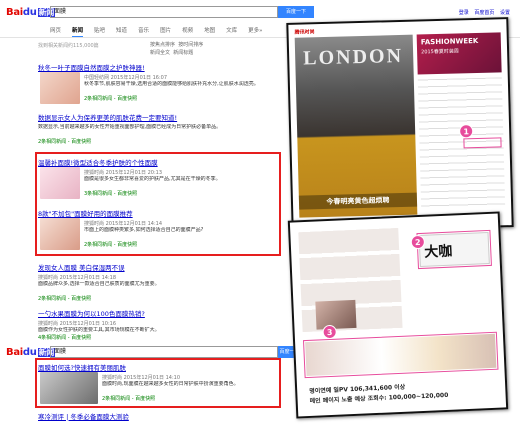  I want to click on search-input: 面膜, so click(164, 12).